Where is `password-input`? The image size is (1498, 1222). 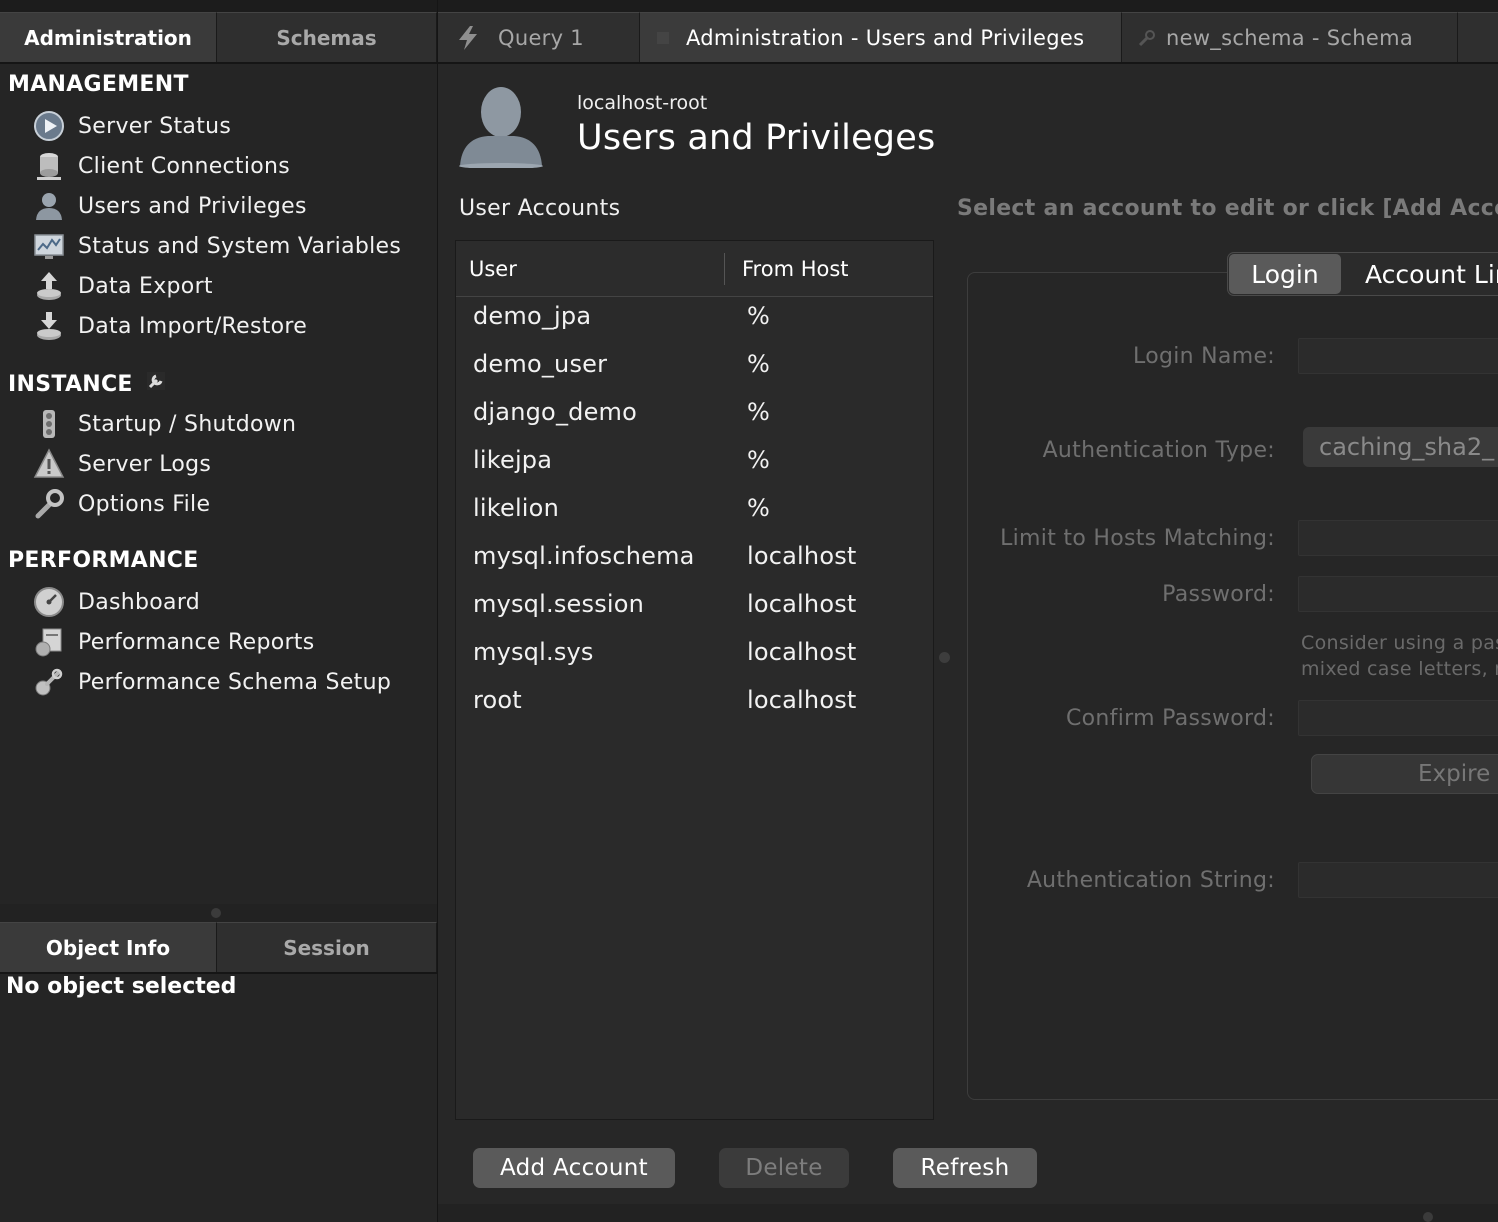 password-input is located at coordinates (1398, 594).